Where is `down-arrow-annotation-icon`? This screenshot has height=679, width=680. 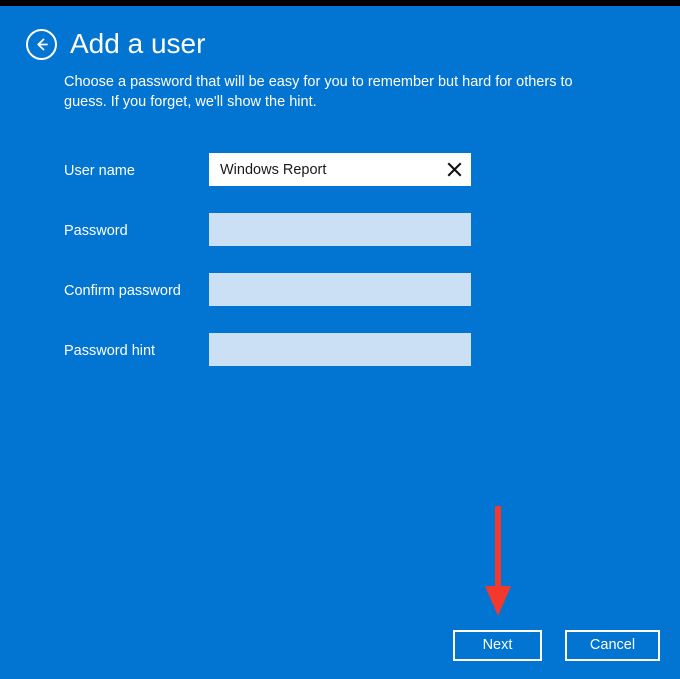
down-arrow-annotation-icon is located at coordinates (498, 562).